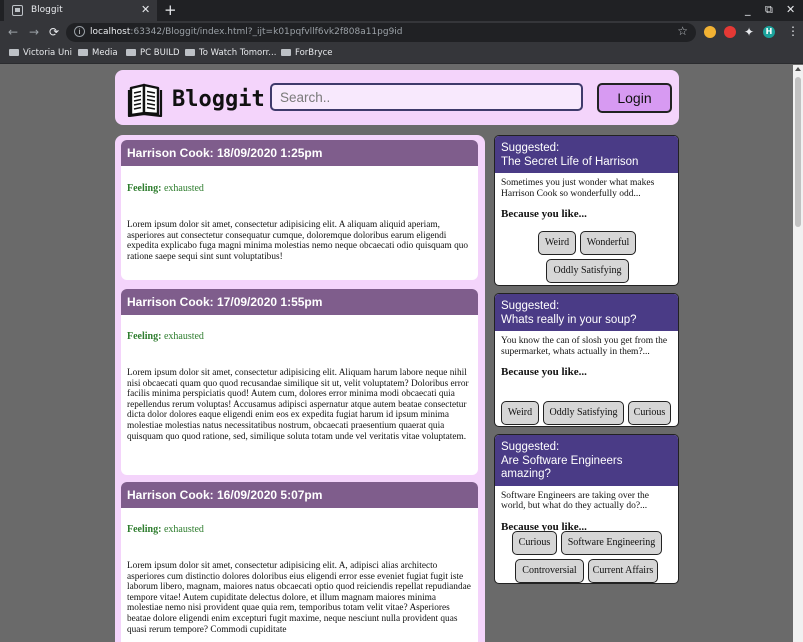 The width and height of the screenshot is (803, 642). Describe the element at coordinates (798, 353) in the screenshot. I see `page-scrollbar` at that location.